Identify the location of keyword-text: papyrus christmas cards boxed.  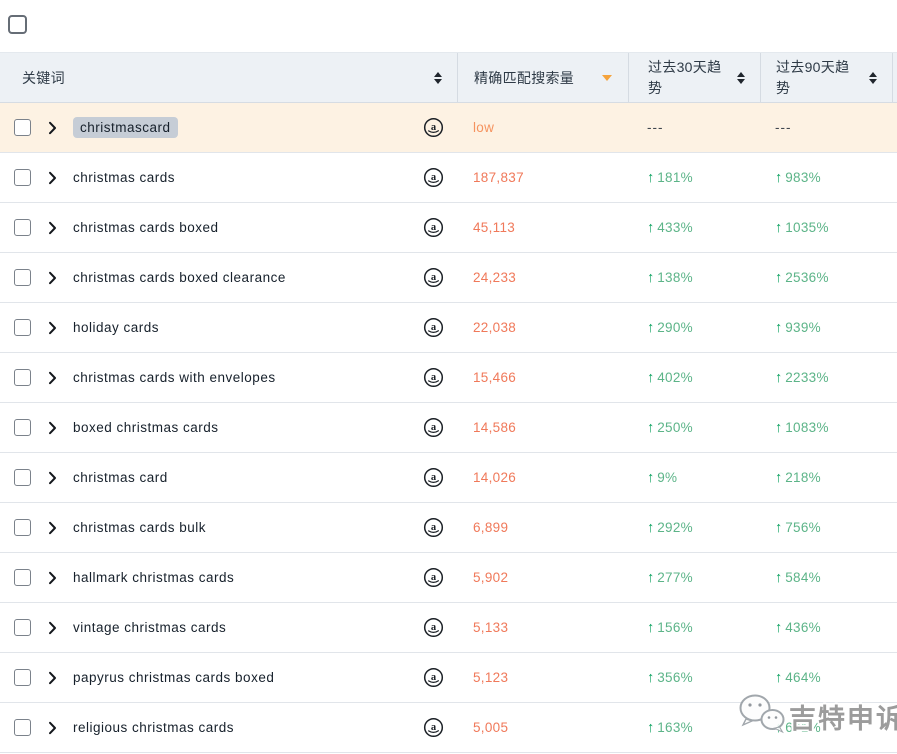
(173, 677).